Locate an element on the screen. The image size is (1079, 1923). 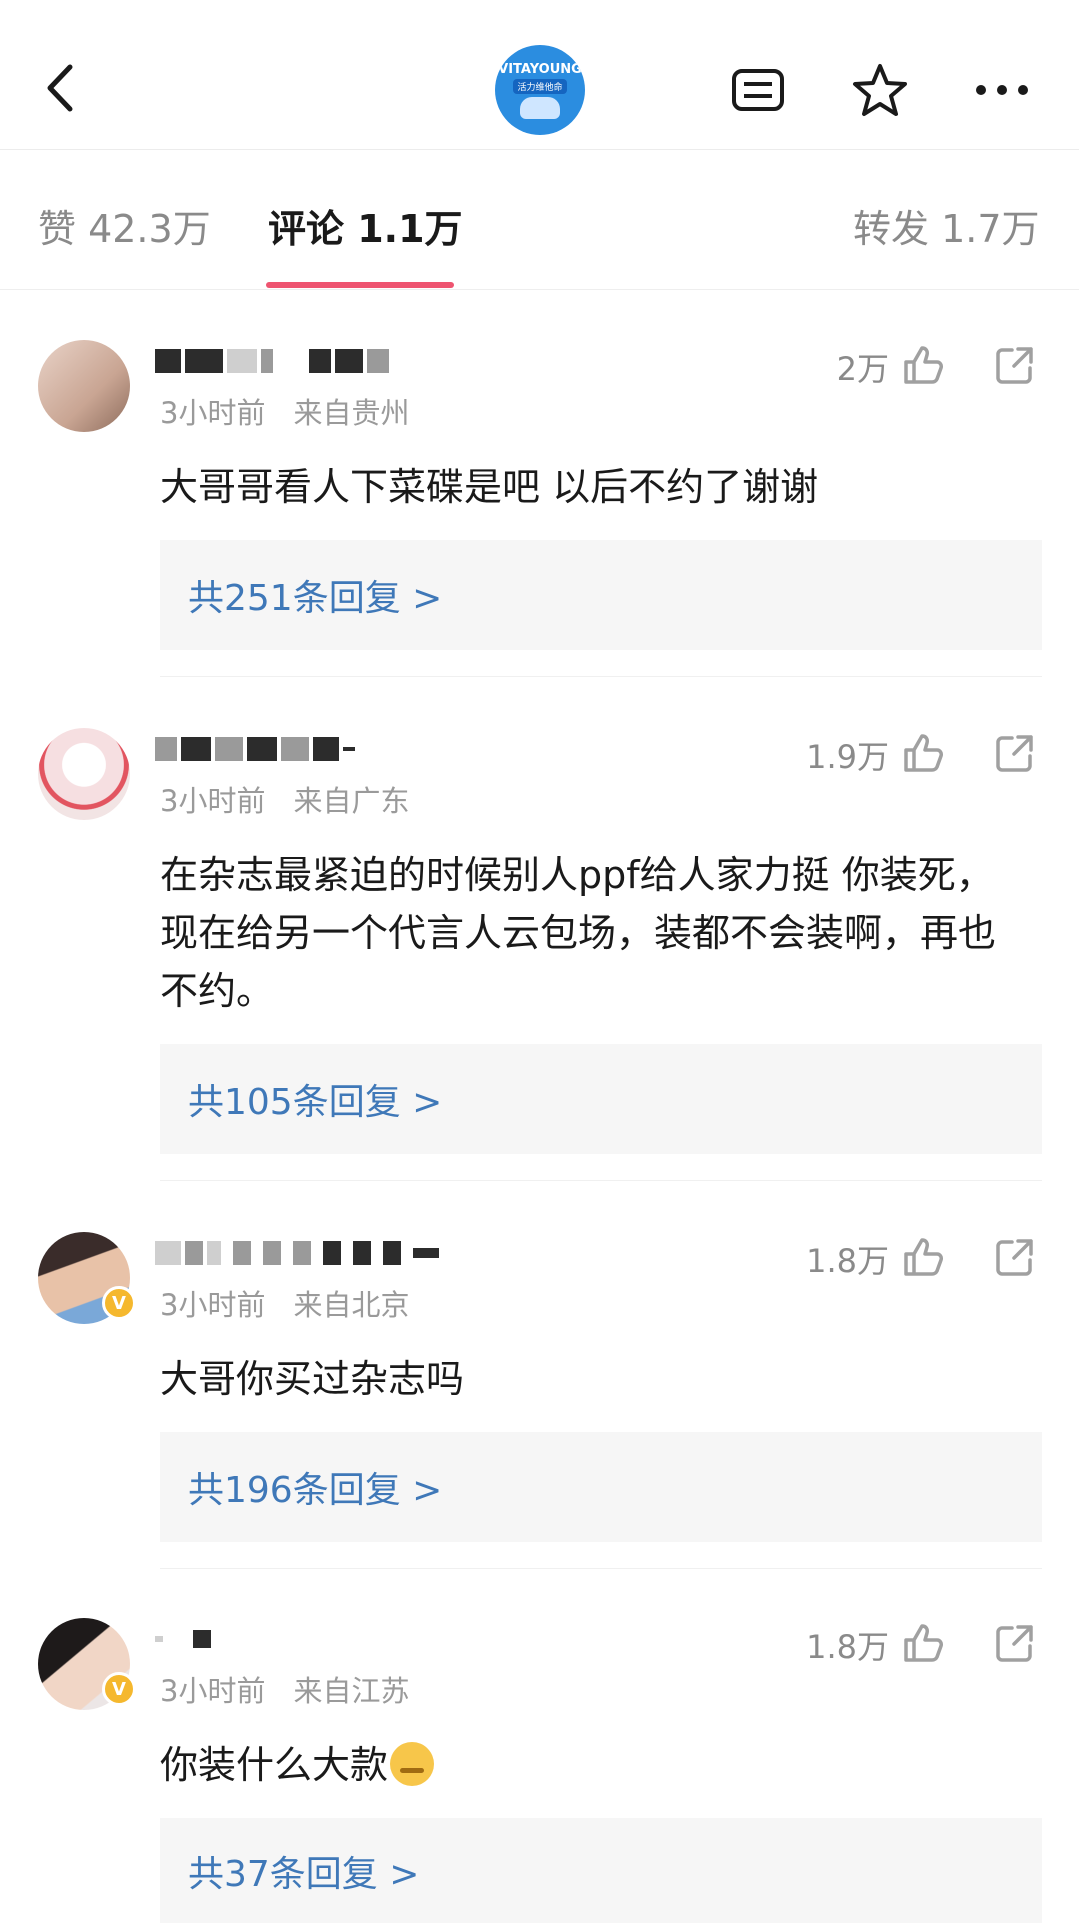
comment-meta: 3小时前 来自广东 is located at coordinates (284, 799).